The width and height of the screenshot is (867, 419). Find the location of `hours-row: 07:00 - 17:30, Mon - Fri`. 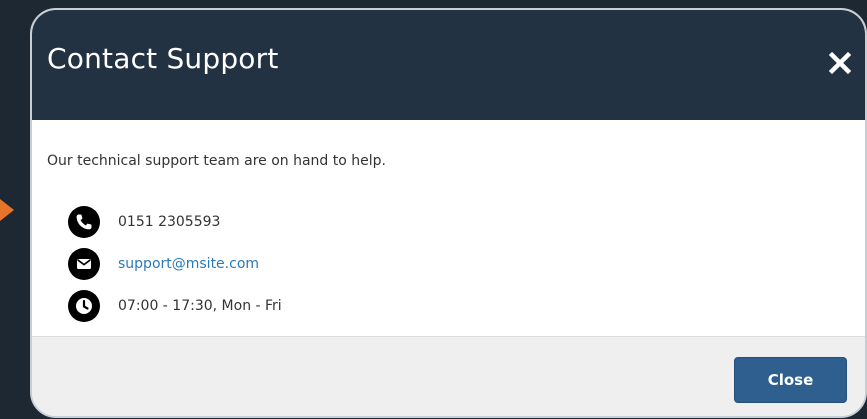

hours-row: 07:00 - 17:30, Mon - Fri is located at coordinates (175, 306).